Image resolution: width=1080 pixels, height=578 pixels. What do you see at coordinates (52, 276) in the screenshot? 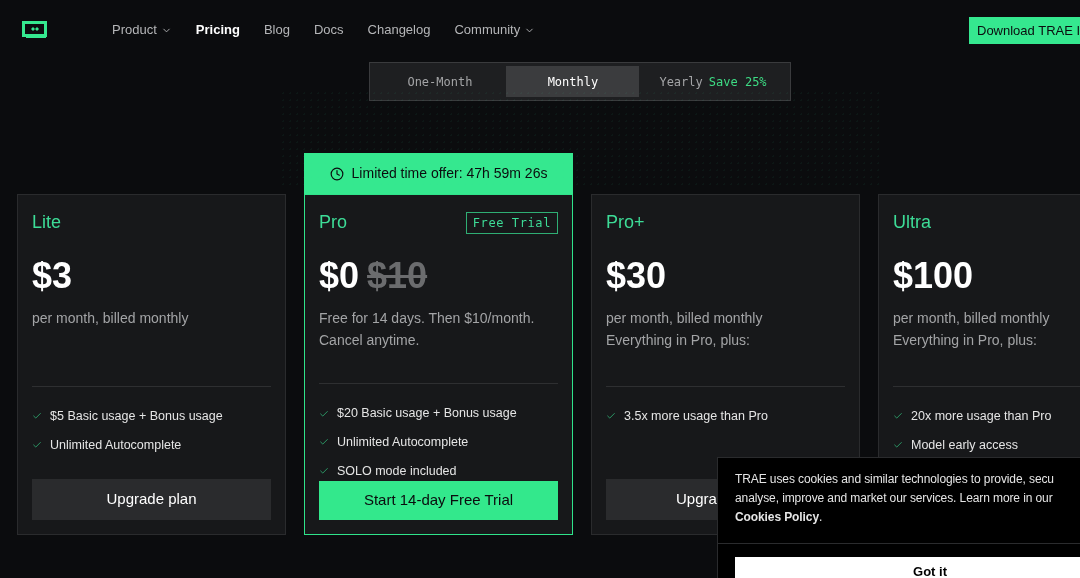
I see `plan-price: $3` at bounding box center [52, 276].